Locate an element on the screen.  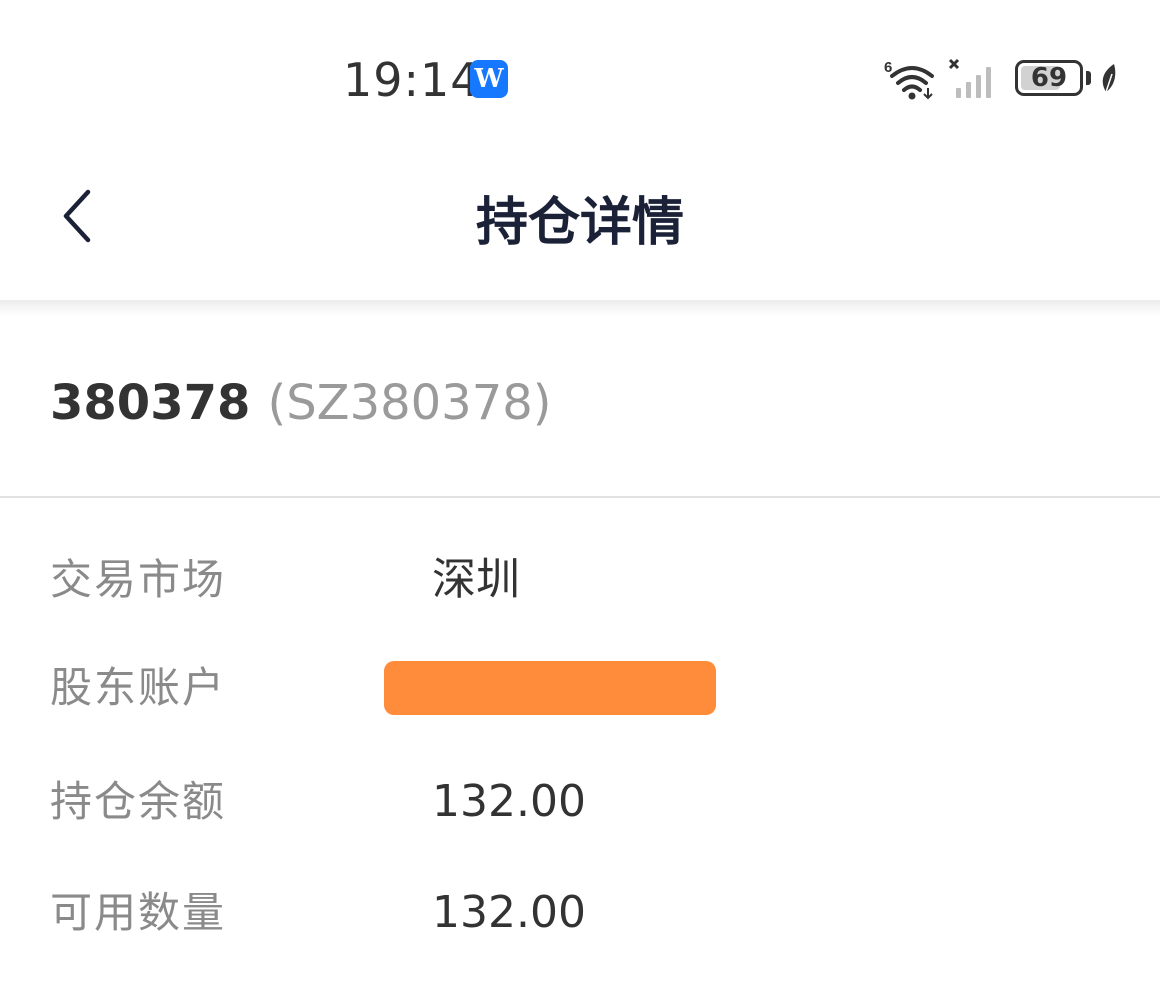
position-balance-label: 持仓余额 is located at coordinates (138, 801).